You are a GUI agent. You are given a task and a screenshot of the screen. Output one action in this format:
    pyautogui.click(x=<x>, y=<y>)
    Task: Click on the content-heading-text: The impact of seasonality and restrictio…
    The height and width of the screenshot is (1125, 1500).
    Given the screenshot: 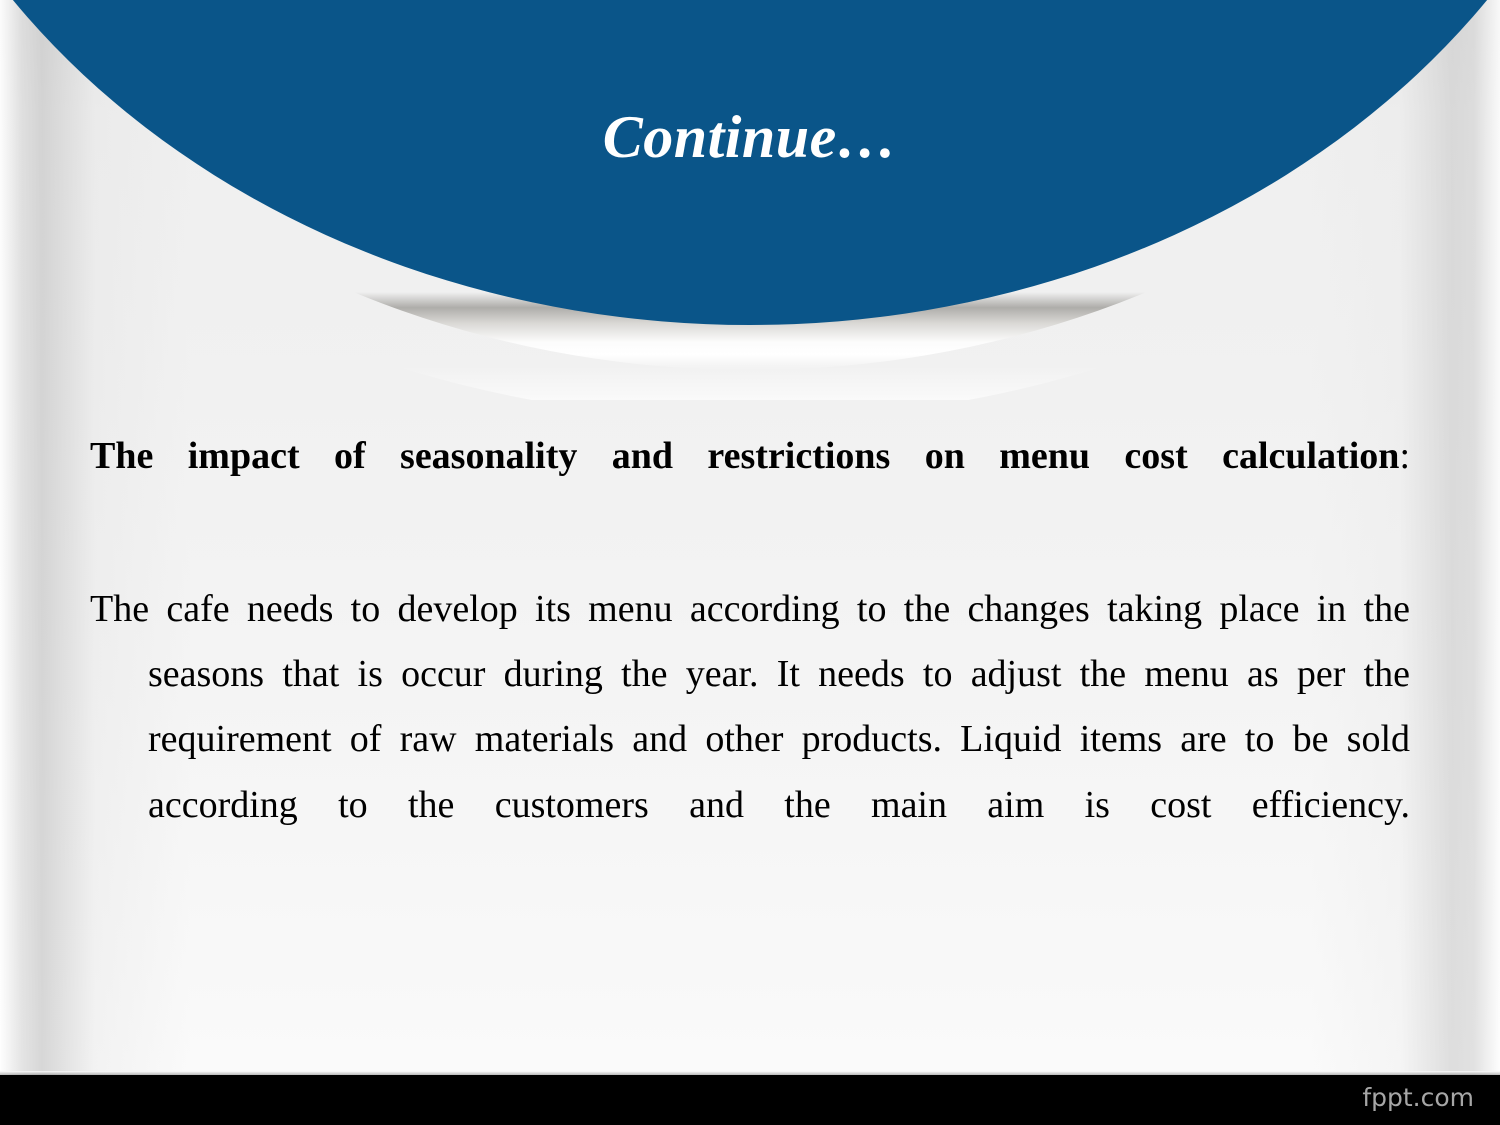 What is the action you would take?
    pyautogui.click(x=745, y=456)
    